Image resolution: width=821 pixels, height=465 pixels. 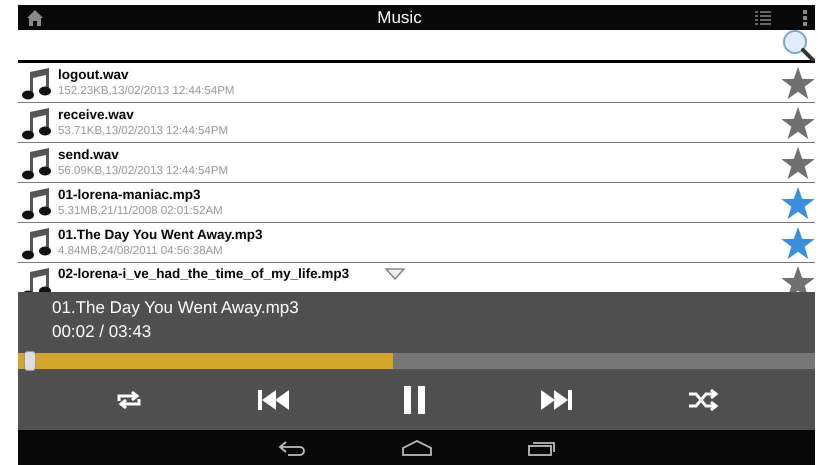 I want to click on track-time: 00:02 / 03:43, so click(x=102, y=332).